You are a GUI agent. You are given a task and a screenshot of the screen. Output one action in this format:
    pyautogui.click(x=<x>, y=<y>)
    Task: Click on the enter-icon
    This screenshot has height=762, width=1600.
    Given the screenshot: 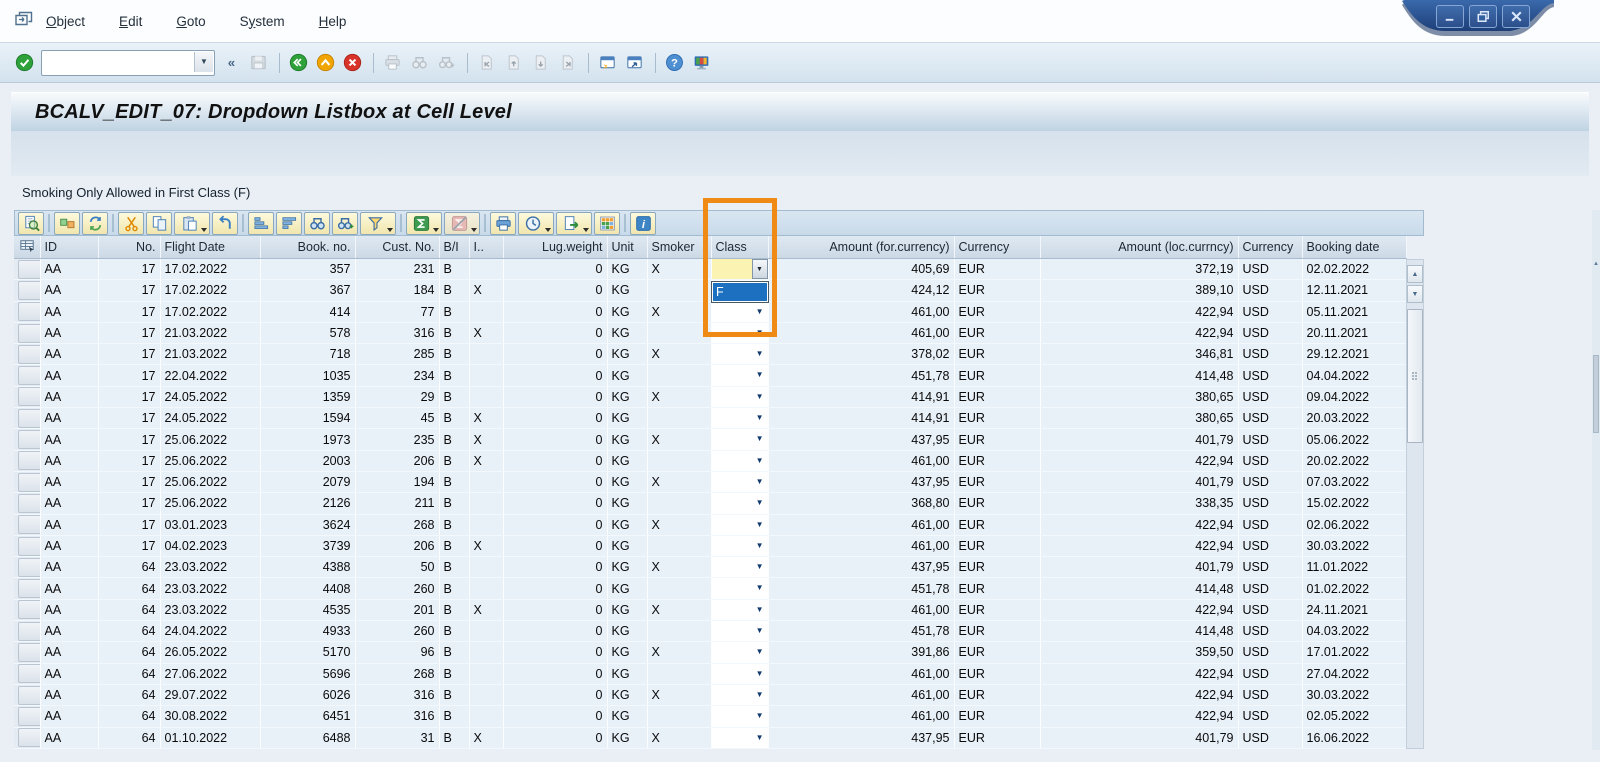 What is the action you would take?
    pyautogui.click(x=24, y=63)
    